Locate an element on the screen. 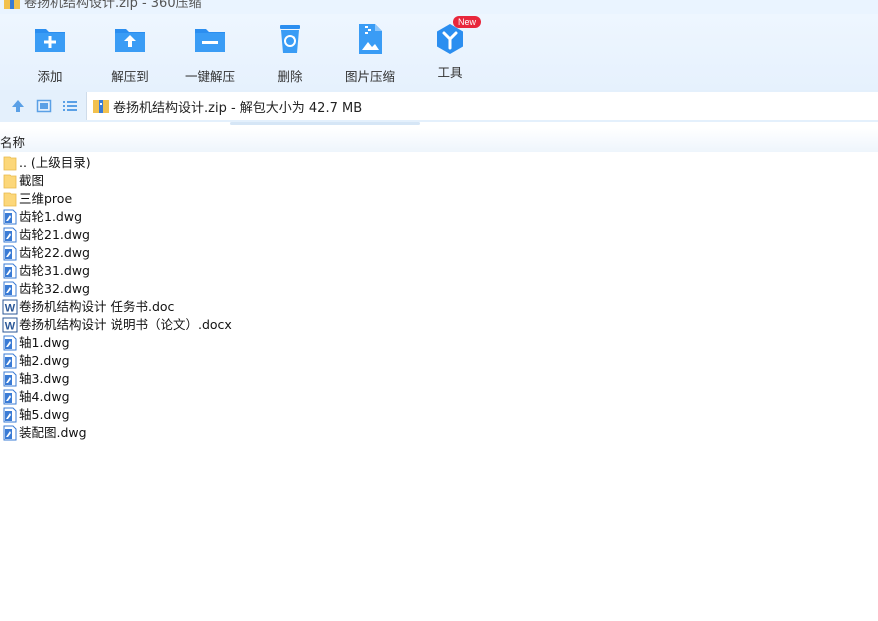  tools-button: New 工具 is located at coordinates (450, 50).